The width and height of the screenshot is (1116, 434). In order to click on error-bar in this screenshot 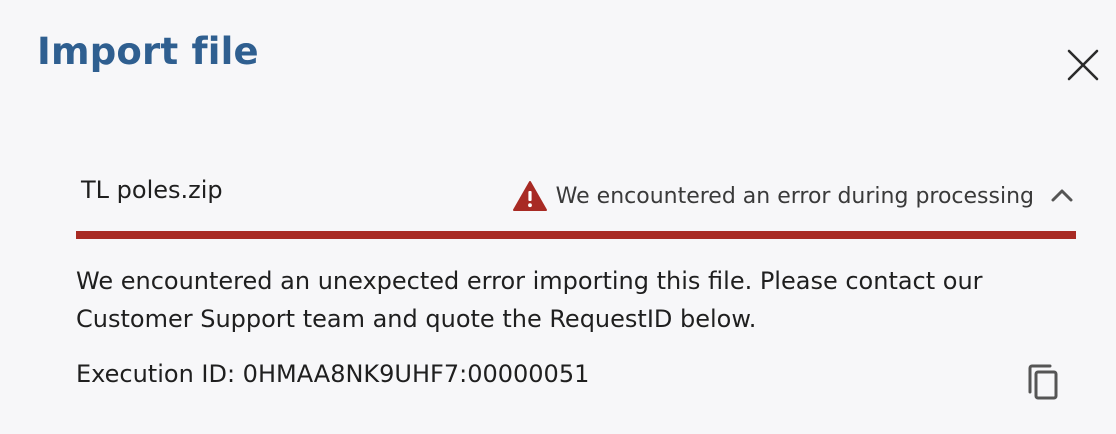, I will do `click(576, 235)`.